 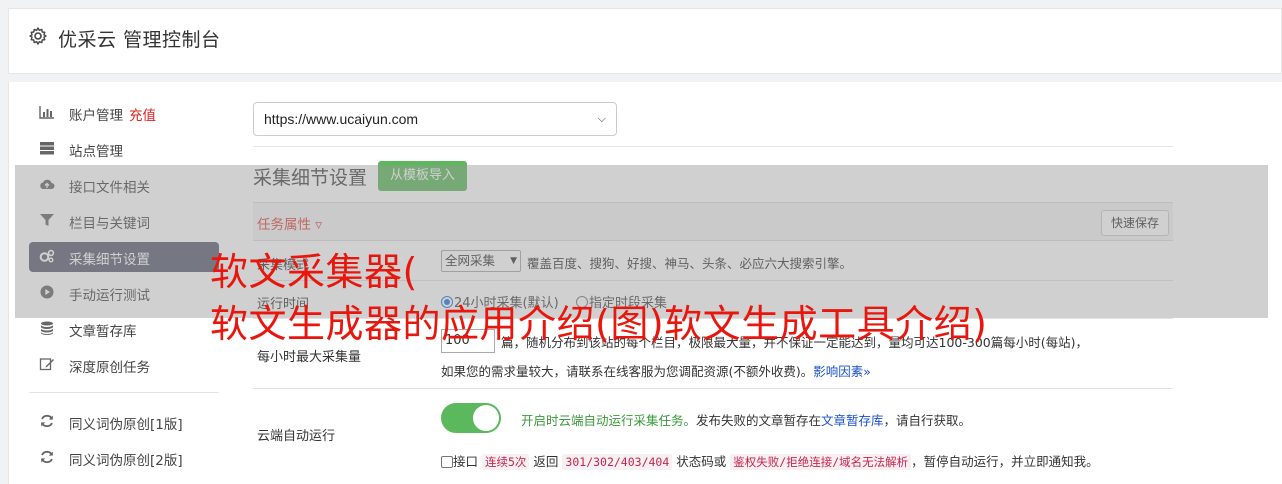 I want to click on cloud-tip-text: 发布失败的文章暂存在, so click(x=759, y=420).